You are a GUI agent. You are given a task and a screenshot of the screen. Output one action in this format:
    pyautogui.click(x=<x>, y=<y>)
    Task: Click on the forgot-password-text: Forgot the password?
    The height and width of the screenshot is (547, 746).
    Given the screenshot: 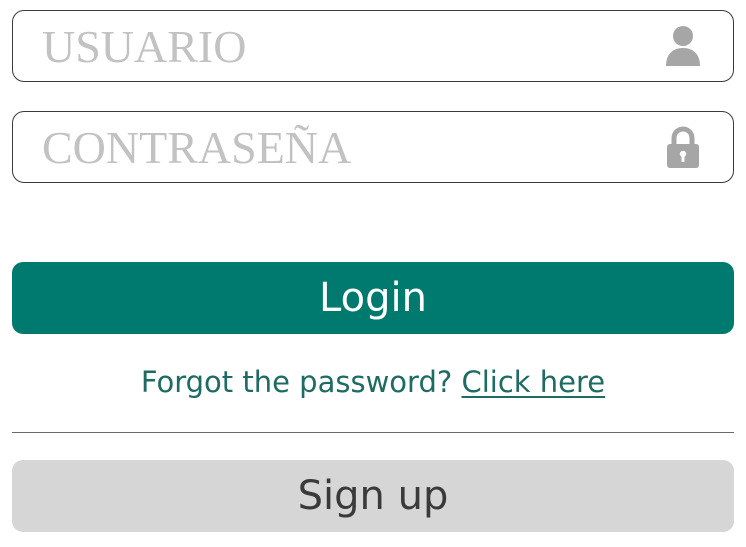 What is the action you would take?
    pyautogui.click(x=301, y=382)
    